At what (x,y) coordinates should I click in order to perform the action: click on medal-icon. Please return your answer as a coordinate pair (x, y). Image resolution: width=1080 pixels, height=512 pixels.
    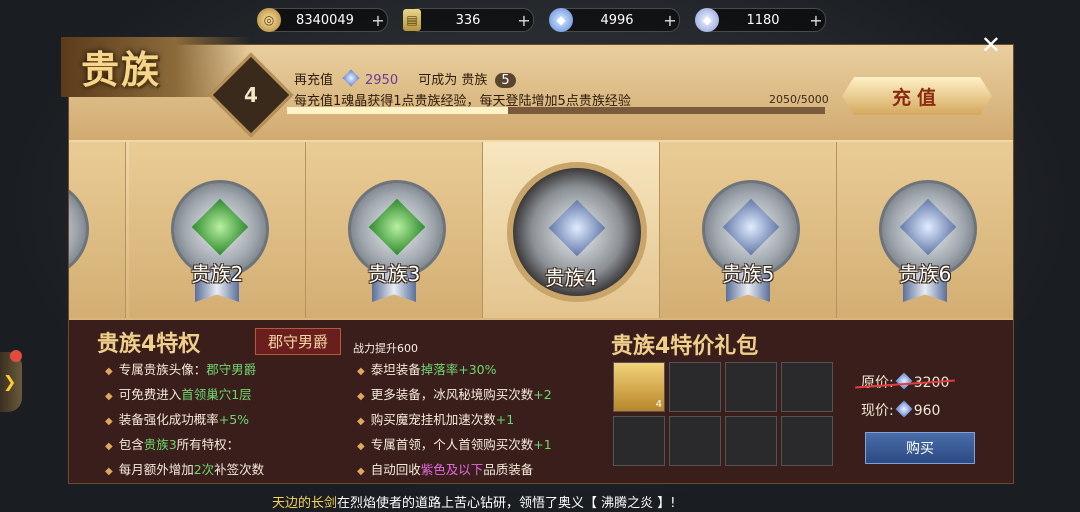
    Looking at the image, I should click on (79, 229).